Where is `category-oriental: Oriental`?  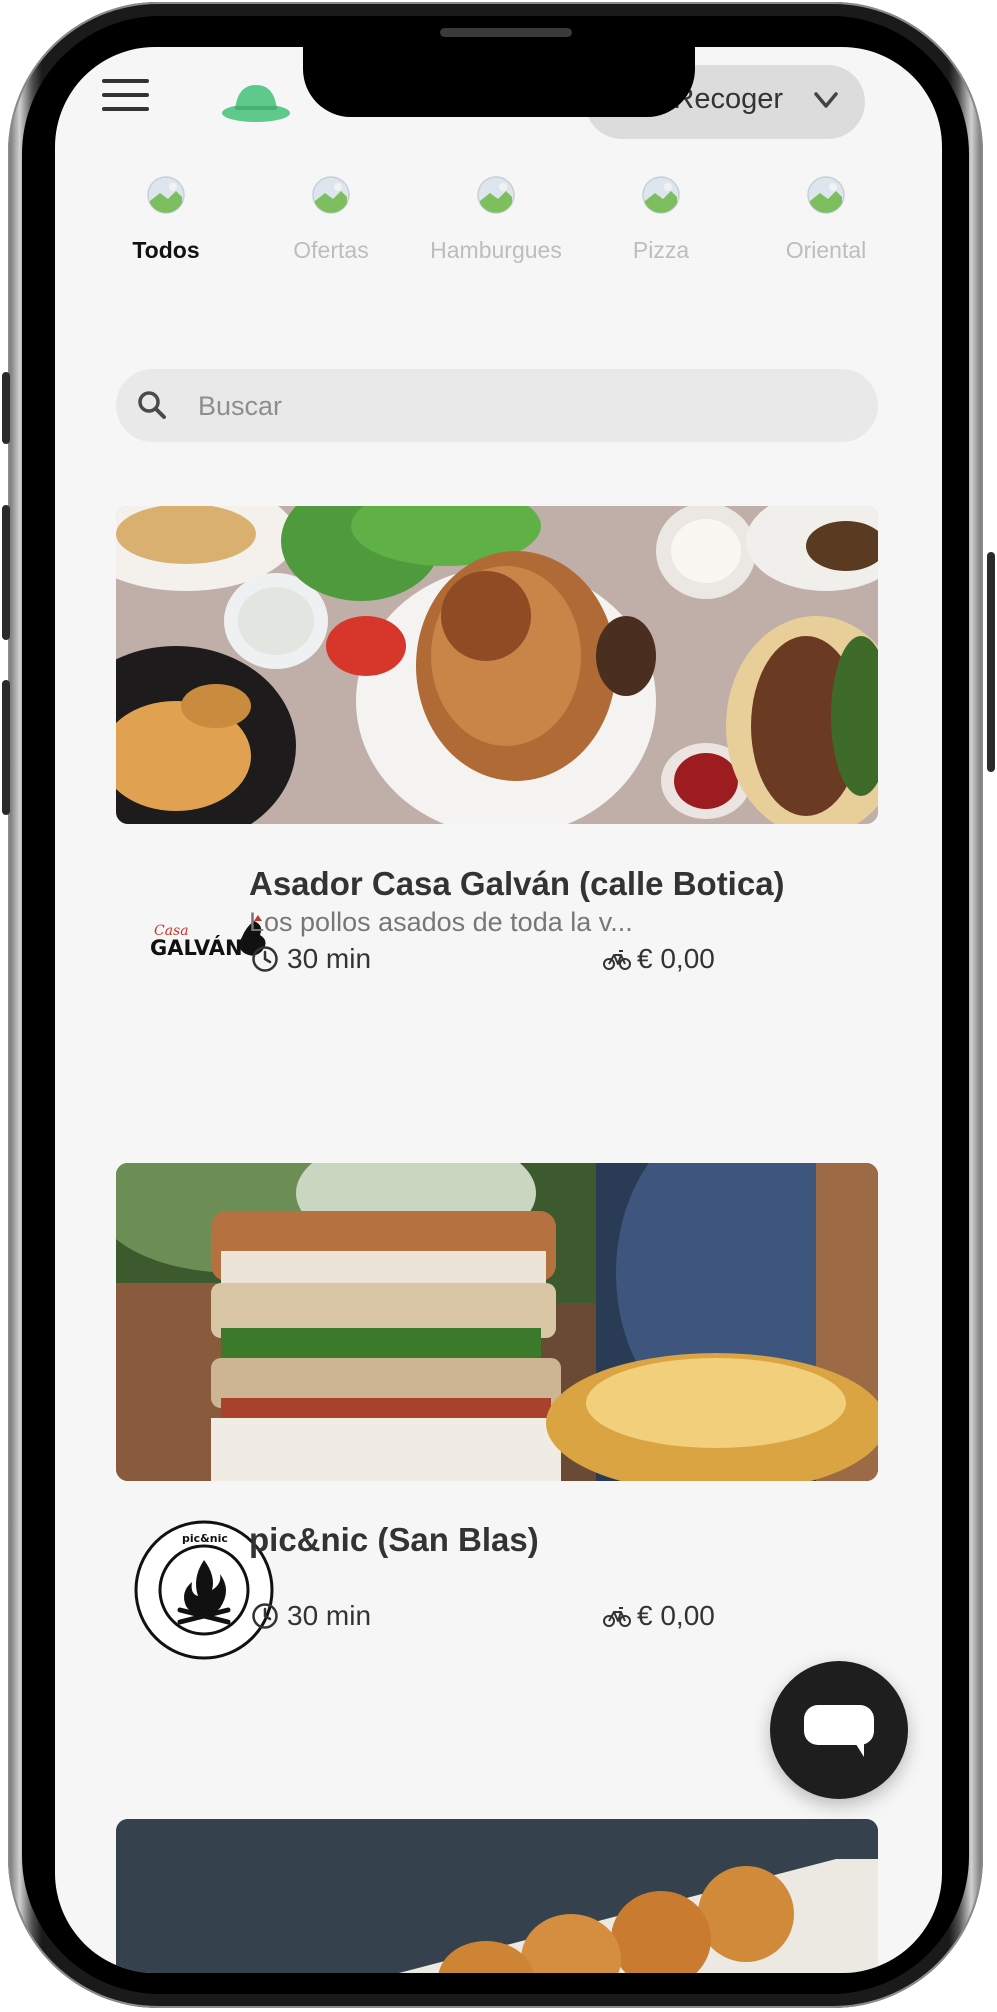
category-oriental: Oriental is located at coordinates (826, 230).